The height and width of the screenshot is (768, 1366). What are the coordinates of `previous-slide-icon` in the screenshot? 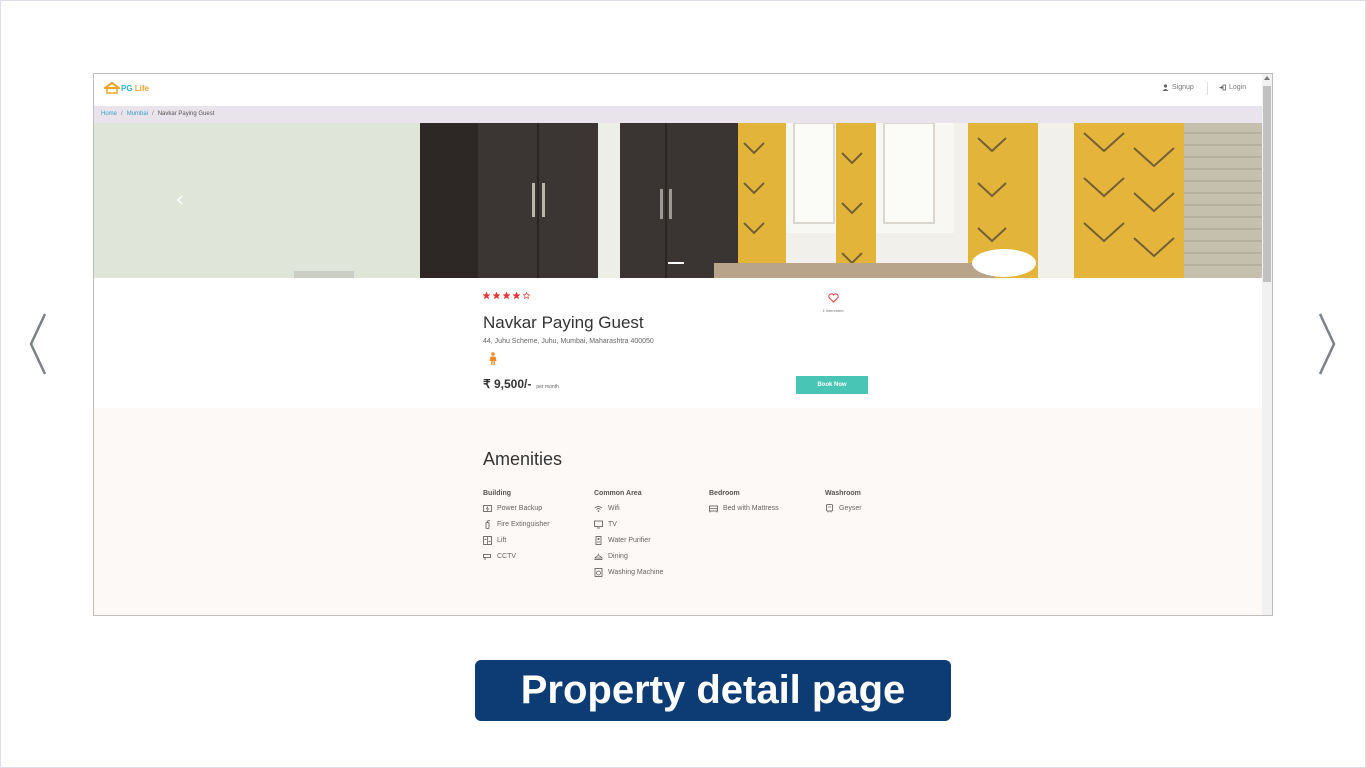 It's located at (39, 344).